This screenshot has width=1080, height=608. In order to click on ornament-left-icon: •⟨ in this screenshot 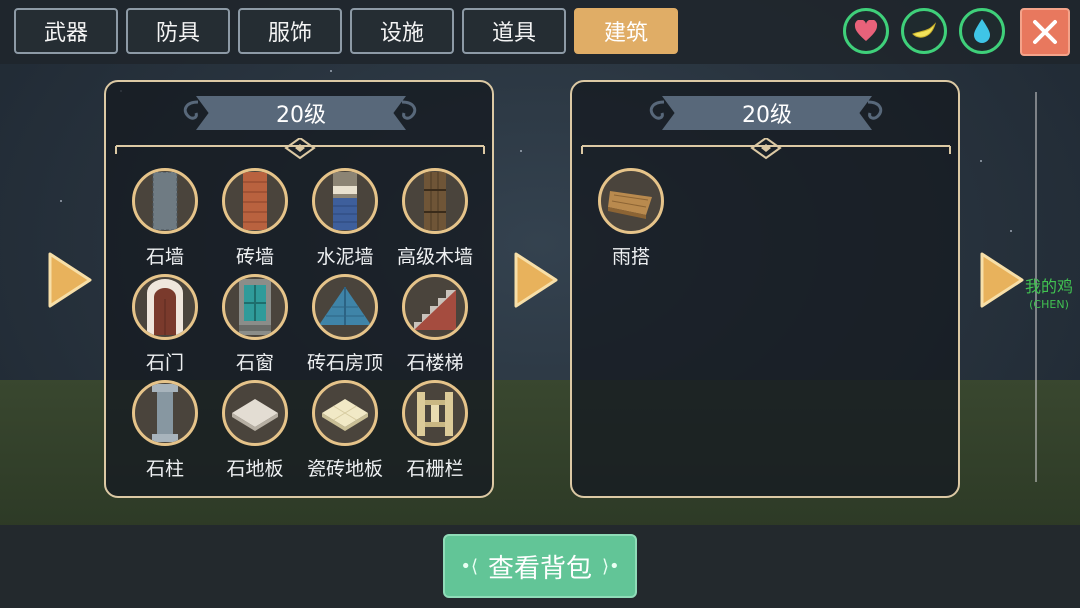, I will do `click(469, 566)`.